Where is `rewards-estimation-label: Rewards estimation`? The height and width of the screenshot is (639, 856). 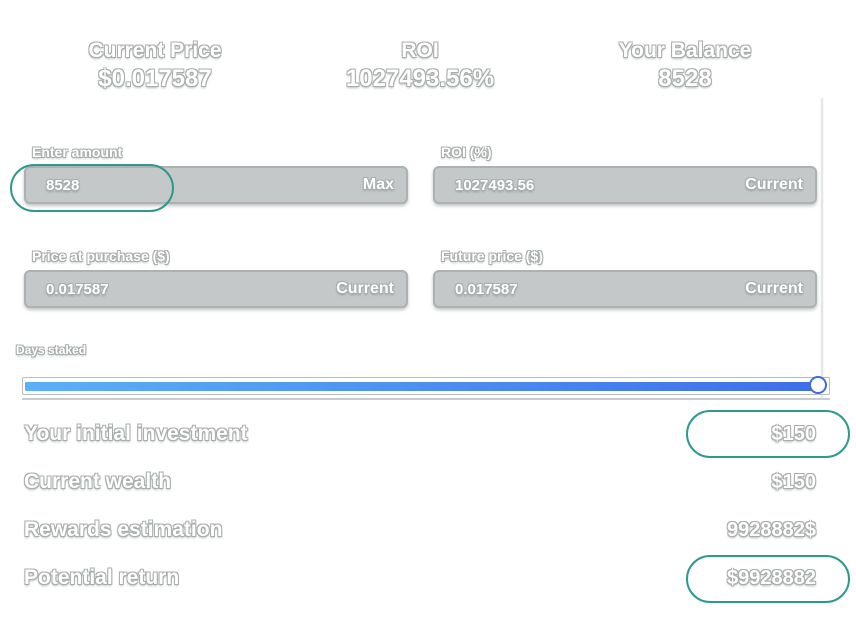
rewards-estimation-label: Rewards estimation is located at coordinates (123, 529).